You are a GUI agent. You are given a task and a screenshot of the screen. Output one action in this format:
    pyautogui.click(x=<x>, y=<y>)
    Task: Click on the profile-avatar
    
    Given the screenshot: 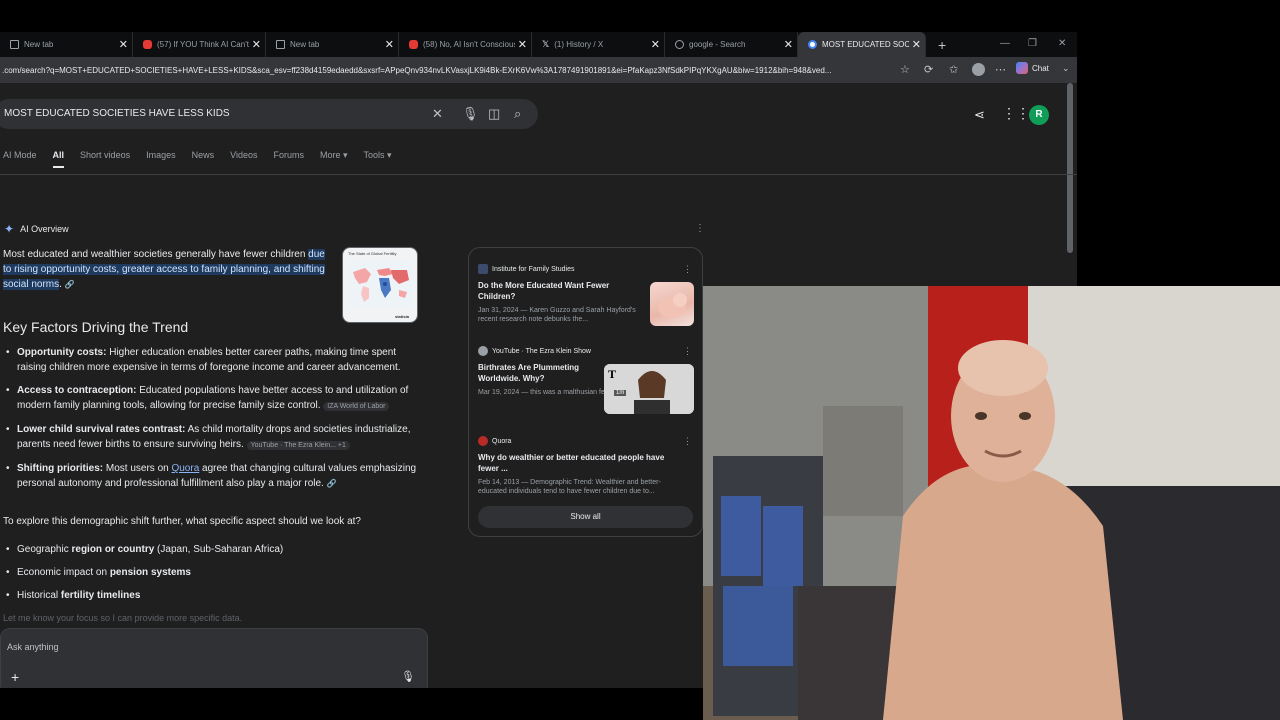 What is the action you would take?
    pyautogui.click(x=978, y=69)
    